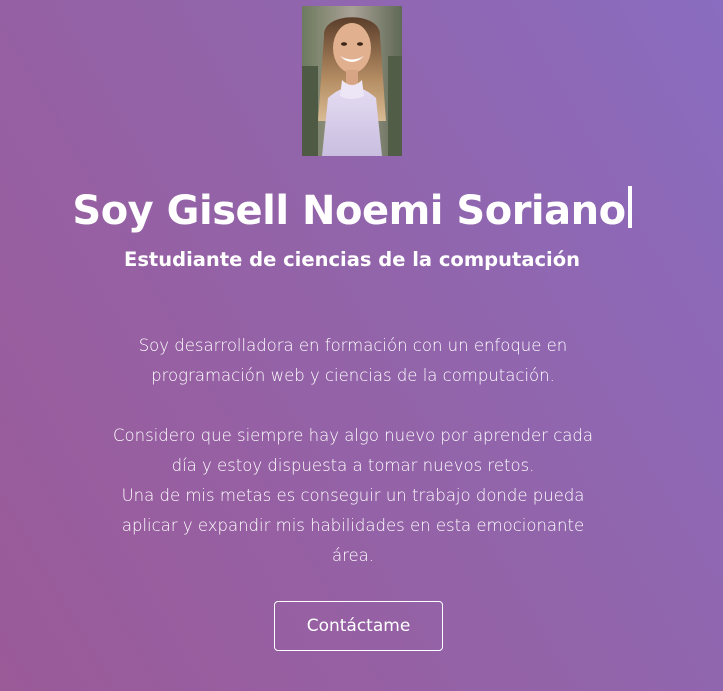  I want to click on profile-photo, so click(352, 81).